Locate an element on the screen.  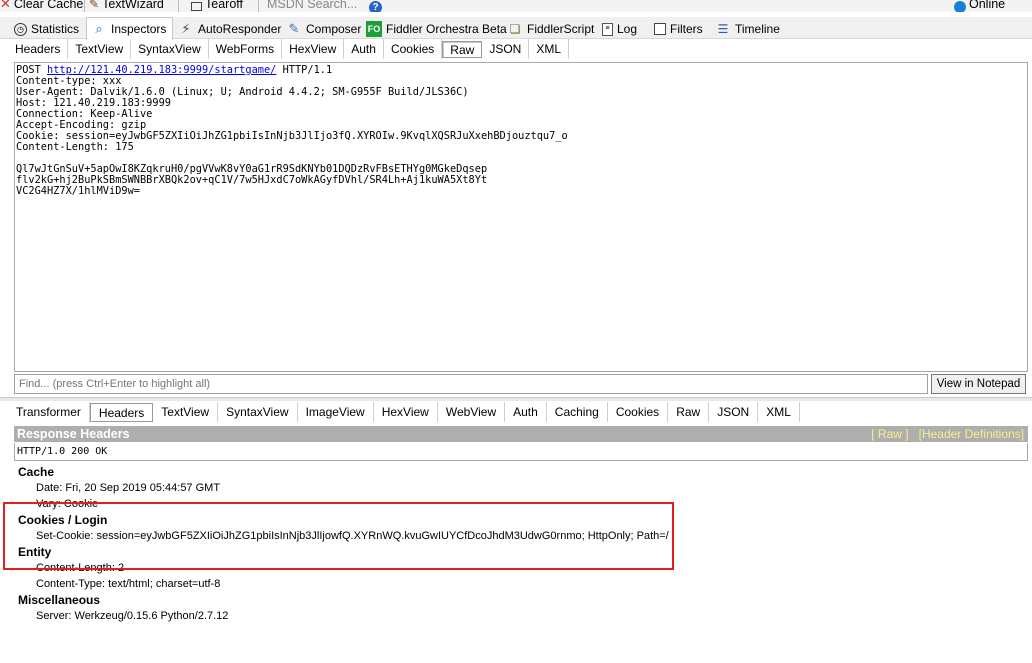
tab-autoresponder: ⚡ AutoResponder is located at coordinates (230, 29).